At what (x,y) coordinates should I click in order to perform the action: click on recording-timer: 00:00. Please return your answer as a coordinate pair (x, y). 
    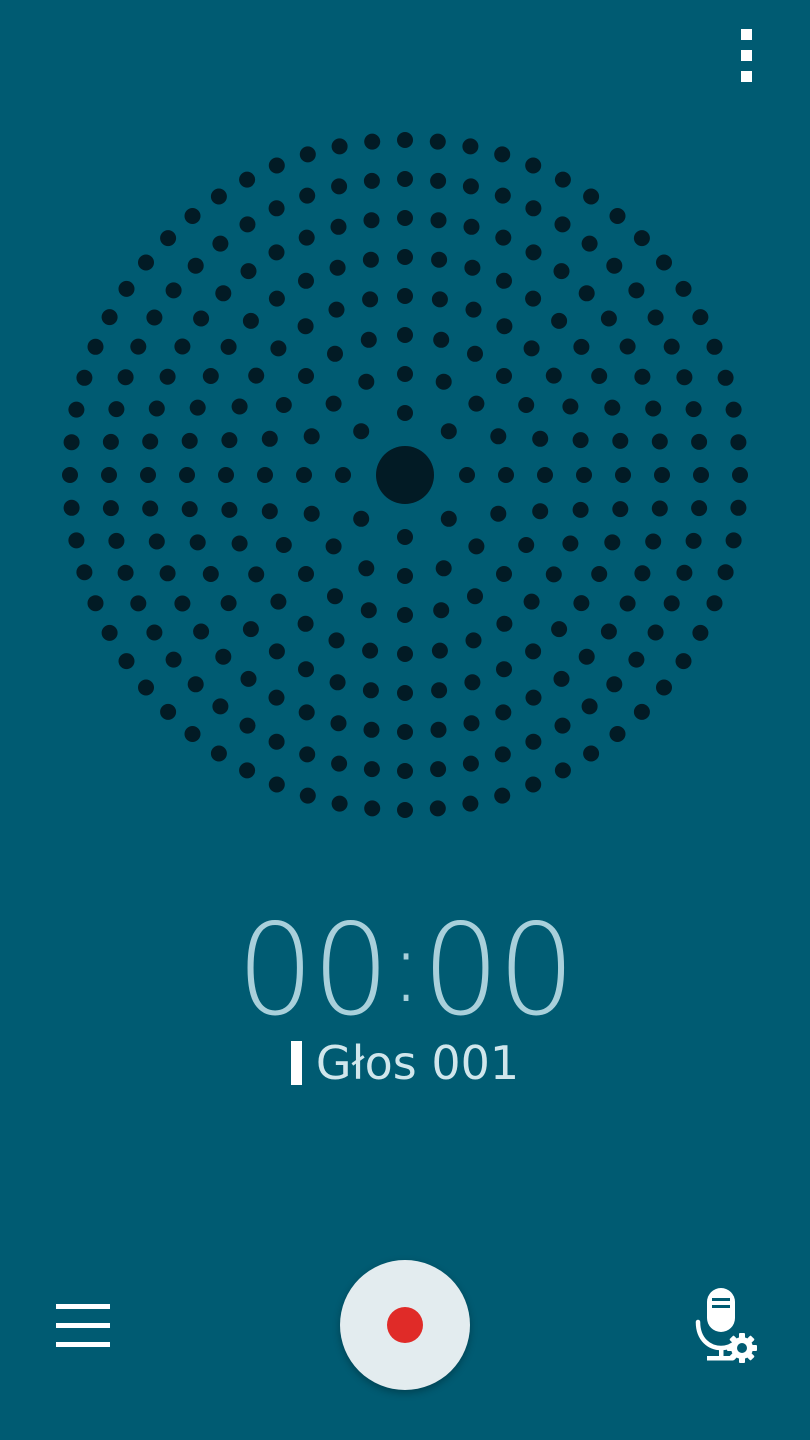
    Looking at the image, I should click on (405, 968).